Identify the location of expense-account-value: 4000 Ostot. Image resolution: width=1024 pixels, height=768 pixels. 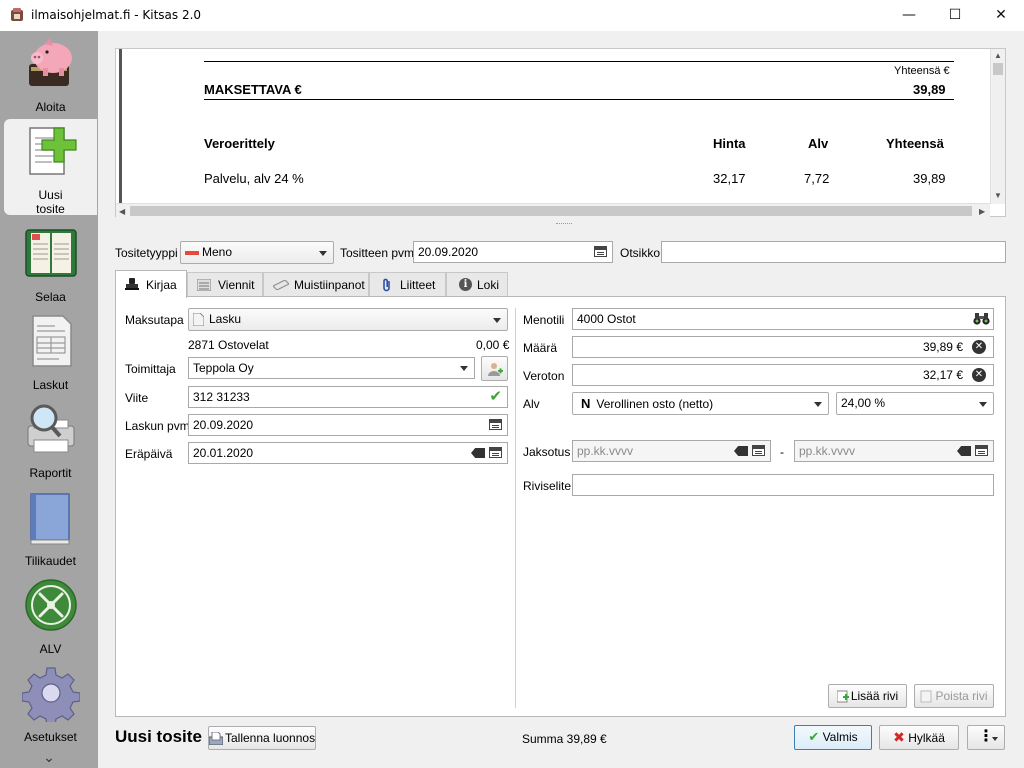
(606, 319).